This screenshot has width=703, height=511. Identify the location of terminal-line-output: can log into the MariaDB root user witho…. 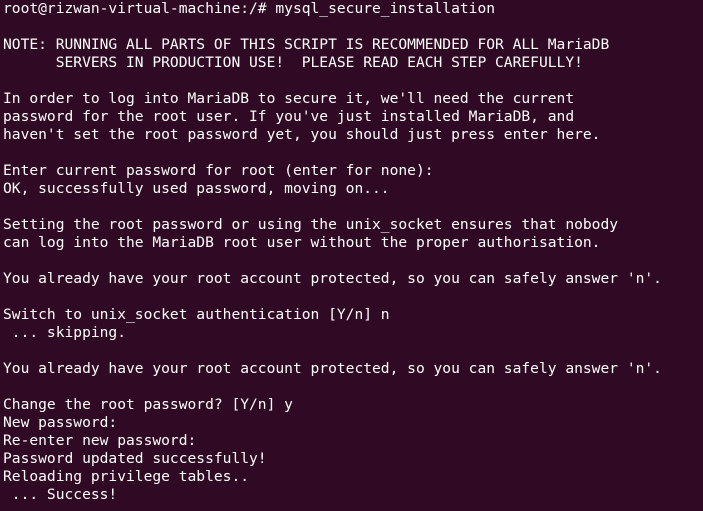
(302, 242).